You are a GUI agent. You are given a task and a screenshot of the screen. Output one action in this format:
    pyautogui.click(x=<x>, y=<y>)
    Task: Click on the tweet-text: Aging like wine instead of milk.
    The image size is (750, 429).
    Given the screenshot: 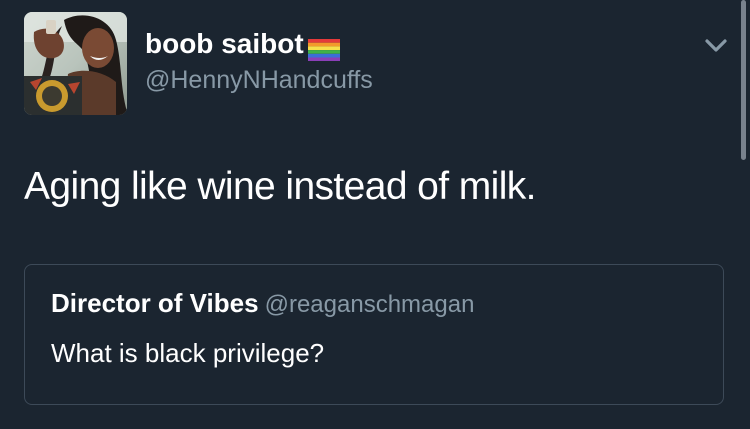 What is the action you would take?
    pyautogui.click(x=280, y=186)
    